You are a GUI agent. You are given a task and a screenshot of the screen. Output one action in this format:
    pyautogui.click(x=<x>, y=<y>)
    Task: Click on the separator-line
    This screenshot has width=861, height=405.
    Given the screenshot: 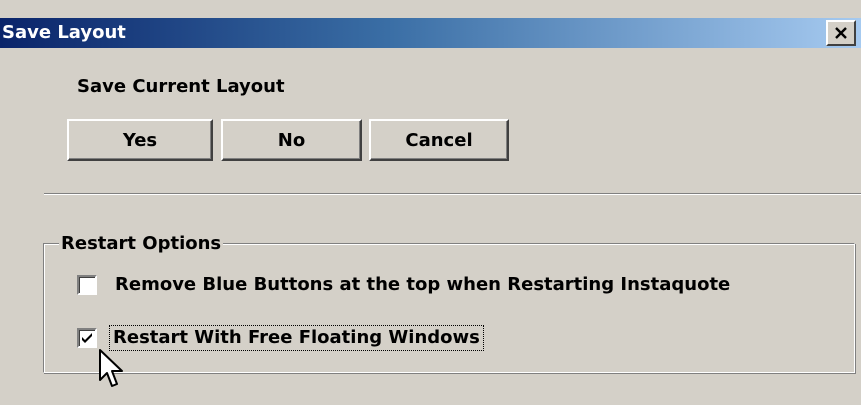 What is the action you would take?
    pyautogui.click(x=452, y=194)
    